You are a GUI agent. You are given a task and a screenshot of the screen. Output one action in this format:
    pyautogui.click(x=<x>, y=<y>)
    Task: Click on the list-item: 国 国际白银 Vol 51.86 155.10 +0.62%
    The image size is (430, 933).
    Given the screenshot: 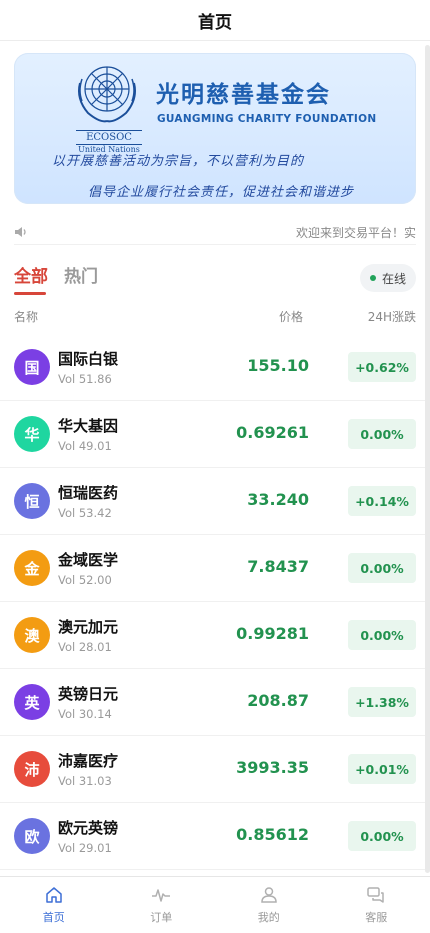 What is the action you would take?
    pyautogui.click(x=215, y=367)
    